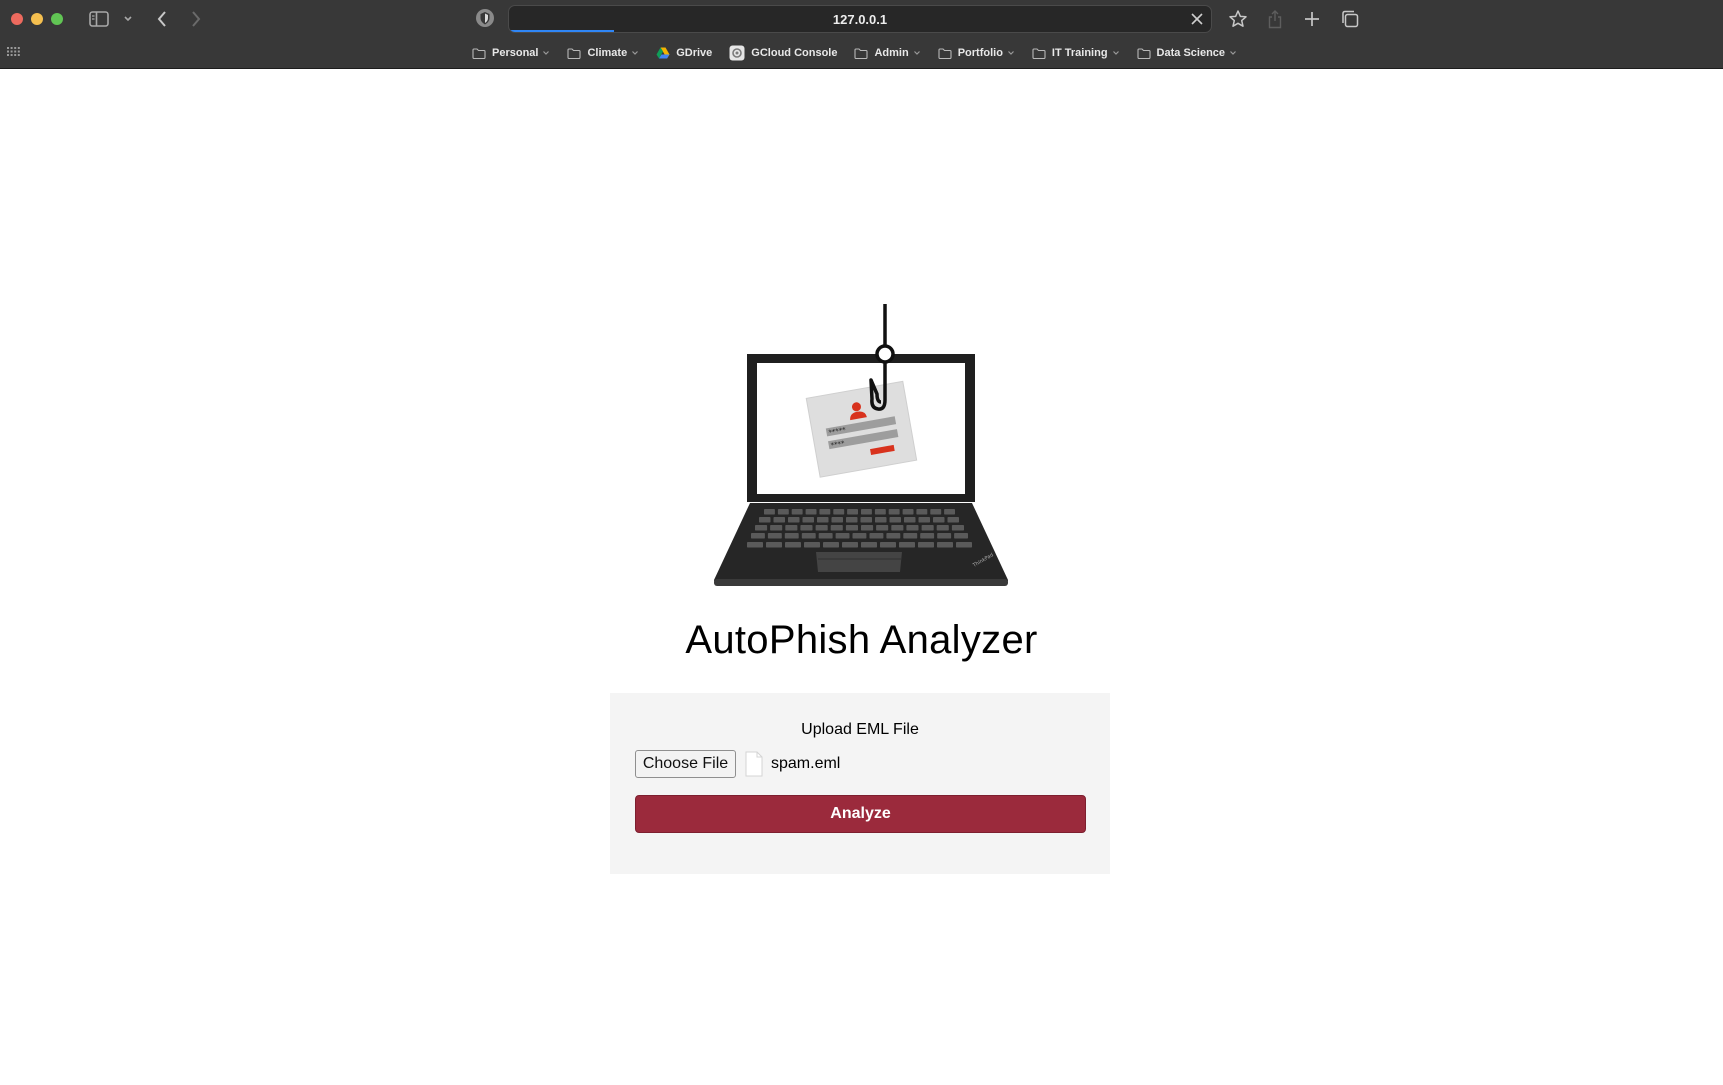  I want to click on bookmark-data-science: Data Science, so click(1186, 53).